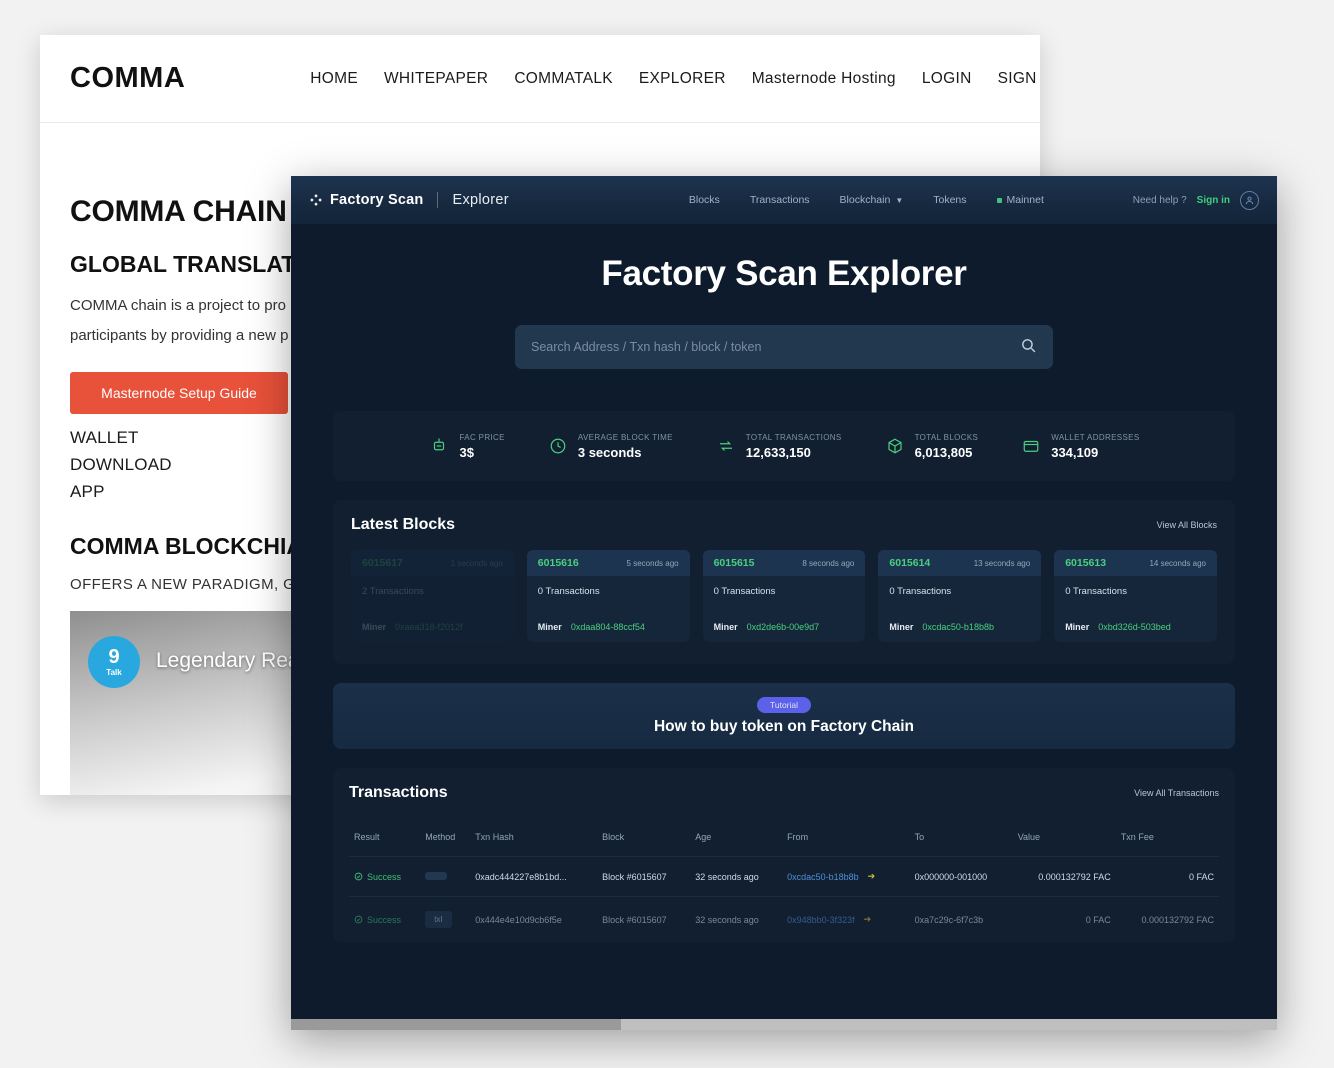 This screenshot has height=1068, width=1334. Describe the element at coordinates (429, 627) in the screenshot. I see `miner-address: 0xaea318-f2012f` at that location.